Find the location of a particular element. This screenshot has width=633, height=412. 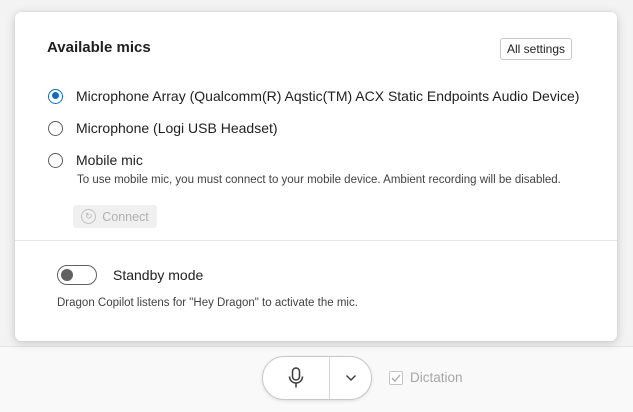

microphone-button is located at coordinates (296, 378).